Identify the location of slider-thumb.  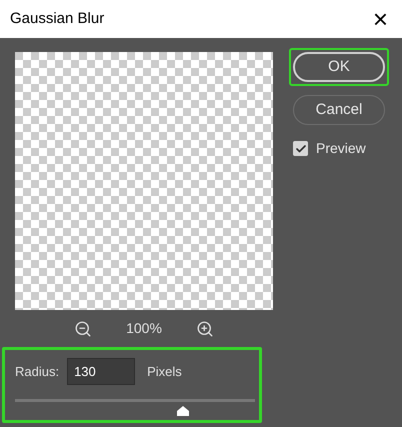
(183, 411).